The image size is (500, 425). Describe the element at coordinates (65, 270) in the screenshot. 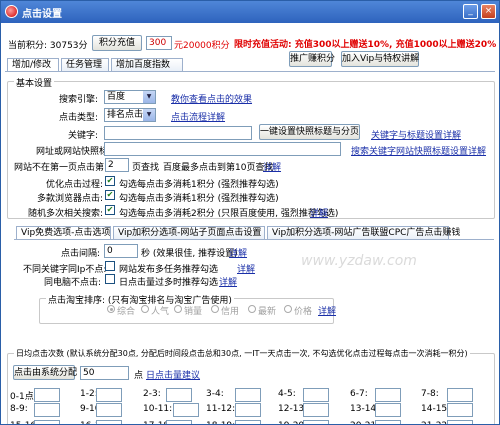

I see `ip-label: 不同关键字同Ip不点:` at that location.